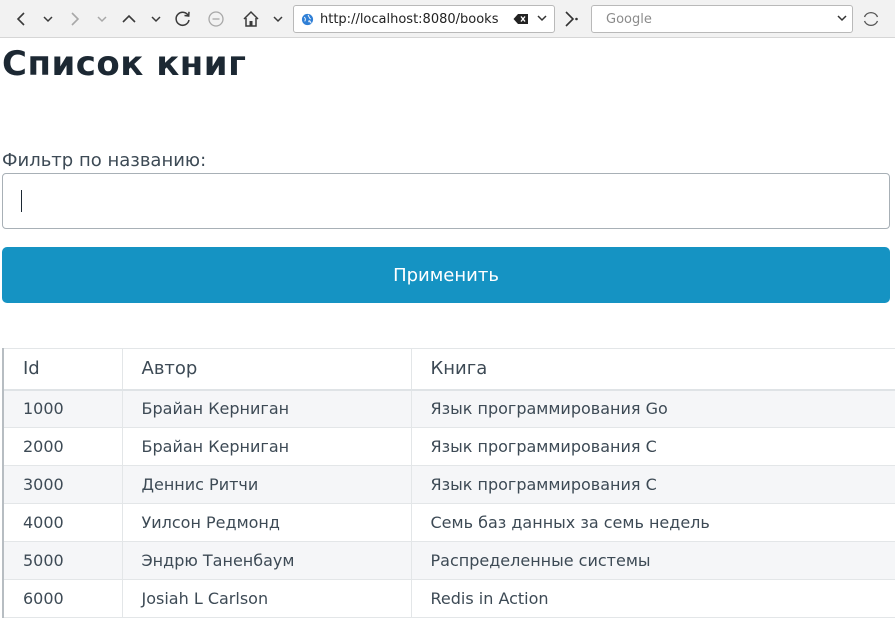 The height and width of the screenshot is (642, 895). I want to click on address-bar: http://localhost:8080/books, so click(424, 19).